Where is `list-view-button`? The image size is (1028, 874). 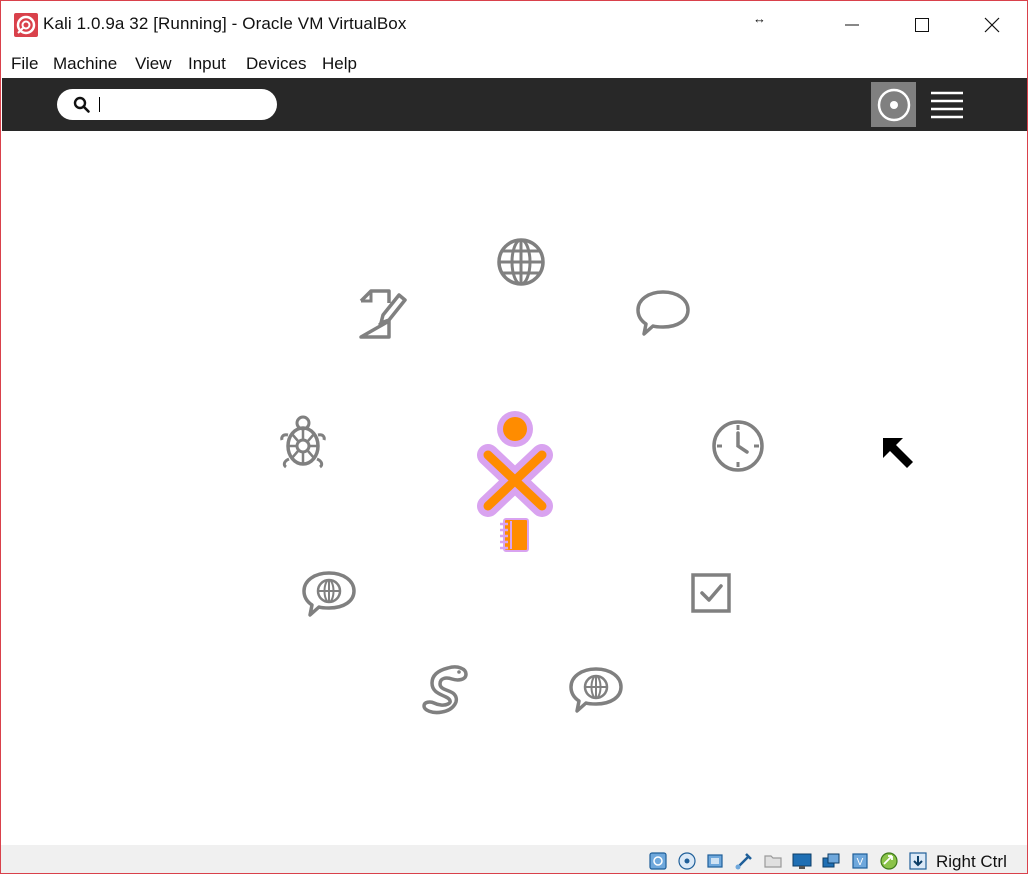
list-view-button is located at coordinates (946, 104).